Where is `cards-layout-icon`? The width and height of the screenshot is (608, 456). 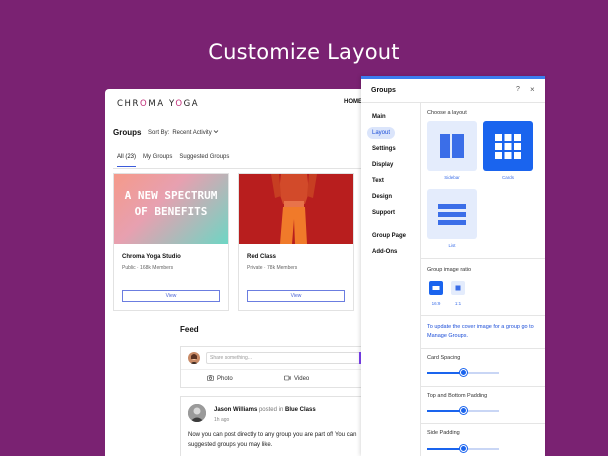
cards-layout-icon is located at coordinates (508, 146).